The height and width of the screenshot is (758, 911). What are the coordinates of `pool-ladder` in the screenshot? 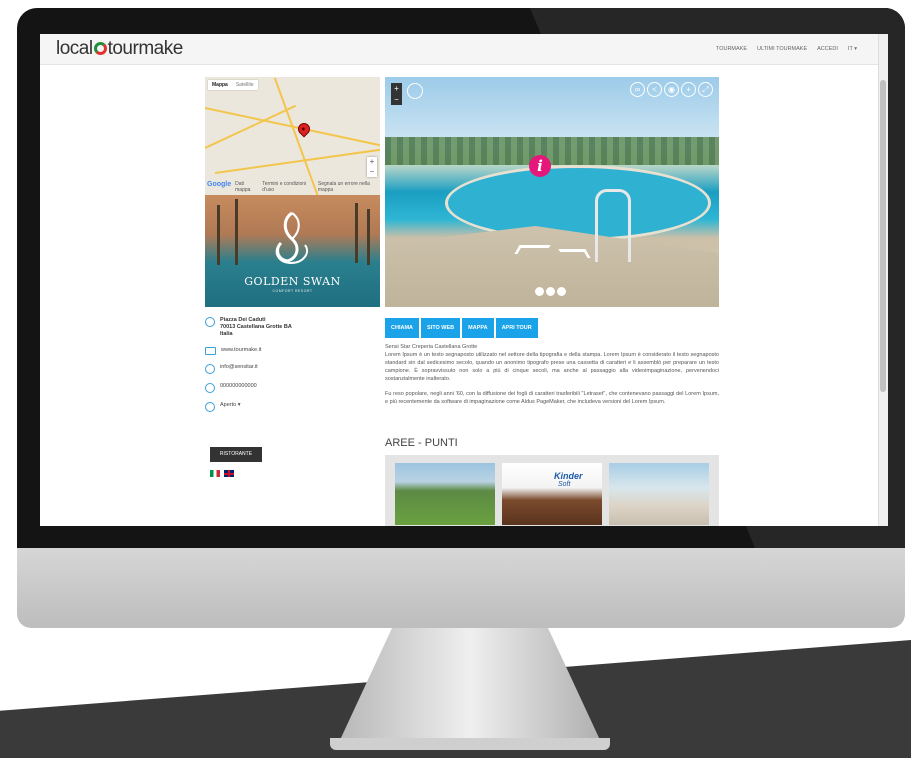 It's located at (613, 225).